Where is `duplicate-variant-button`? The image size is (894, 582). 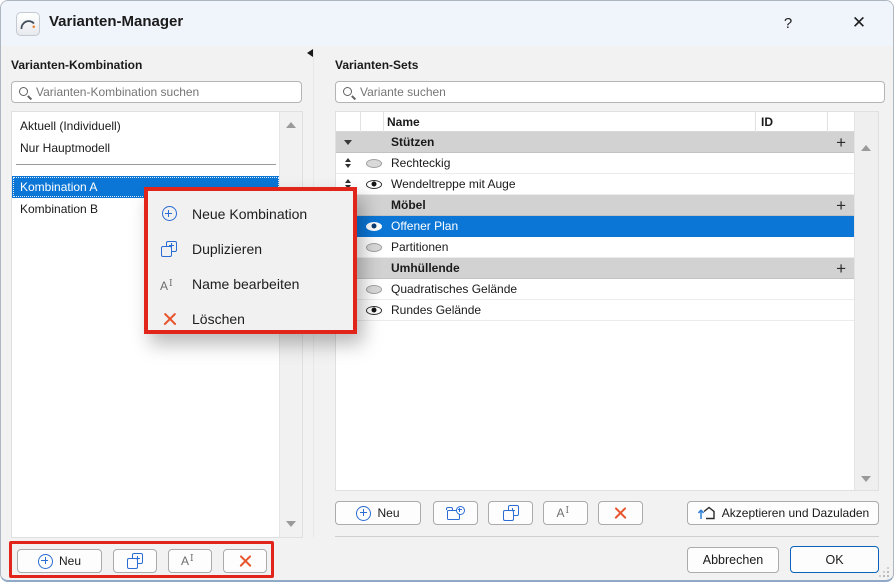 duplicate-variant-button is located at coordinates (510, 513).